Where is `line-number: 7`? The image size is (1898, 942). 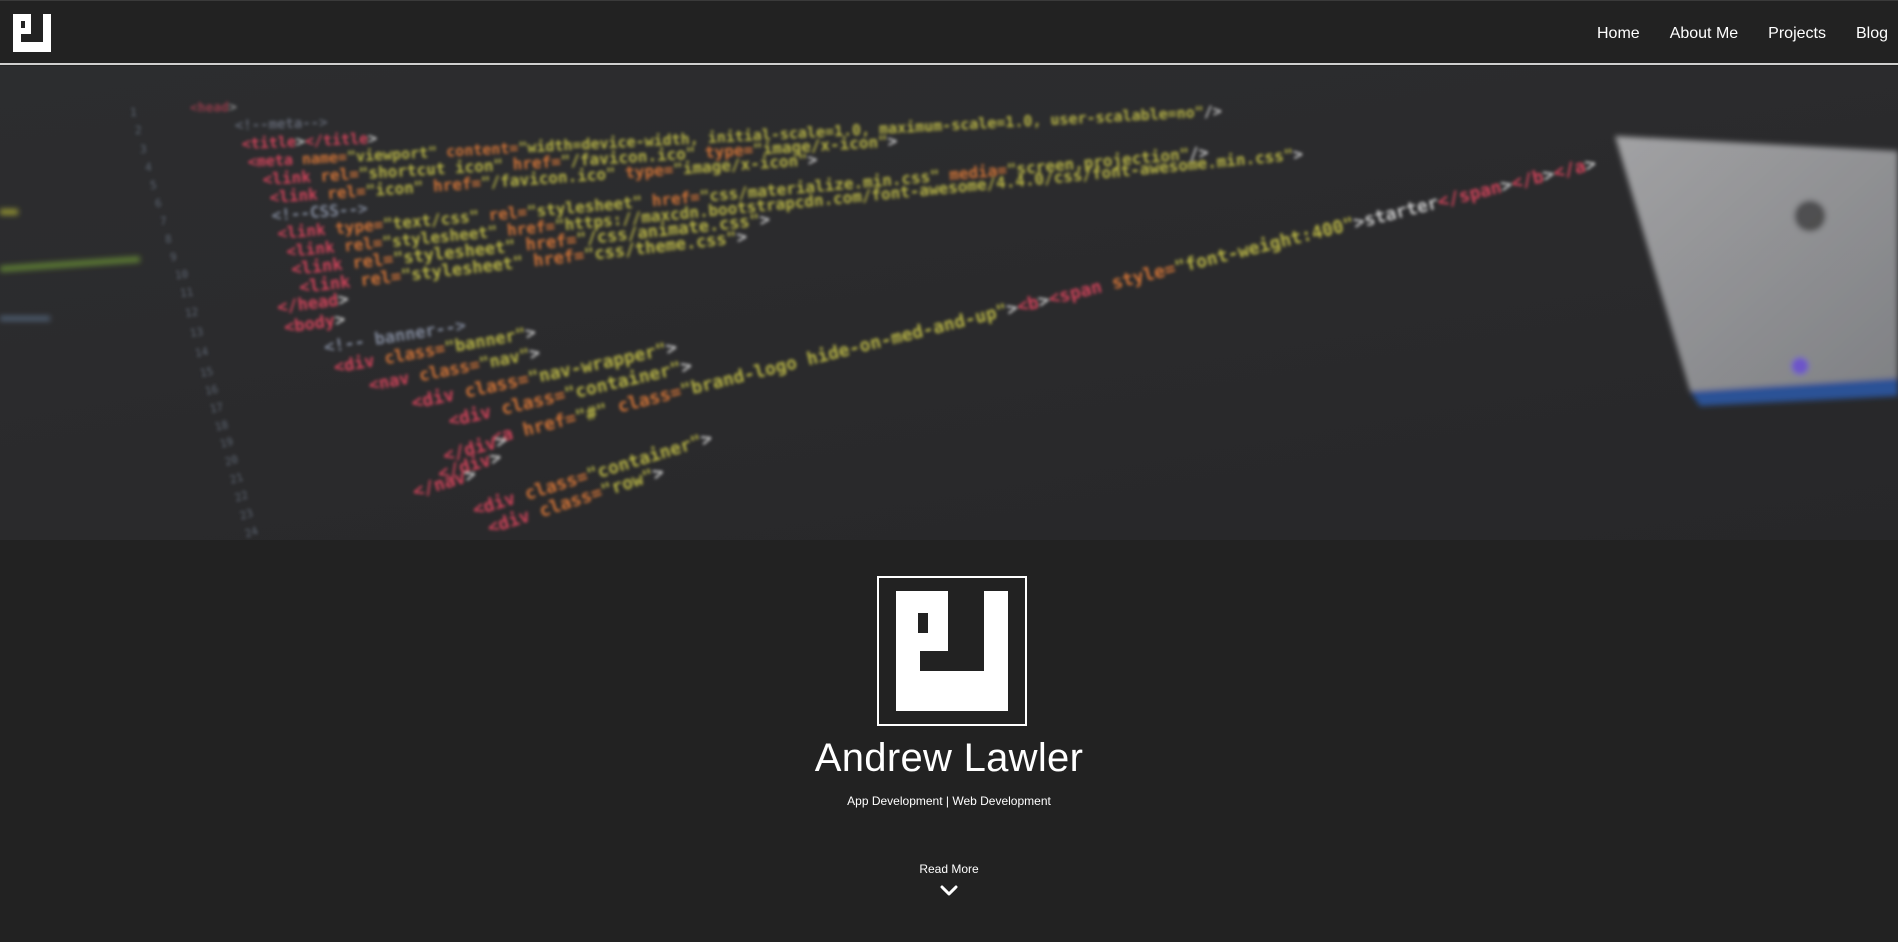 line-number: 7 is located at coordinates (164, 220).